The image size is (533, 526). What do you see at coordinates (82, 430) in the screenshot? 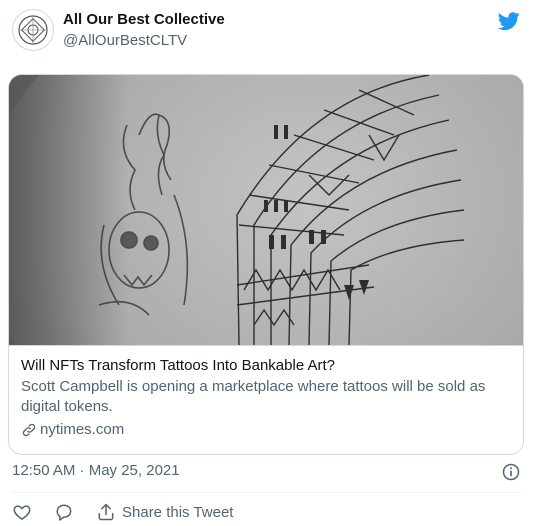
I see `card-domain-text: nytimes.com` at bounding box center [82, 430].